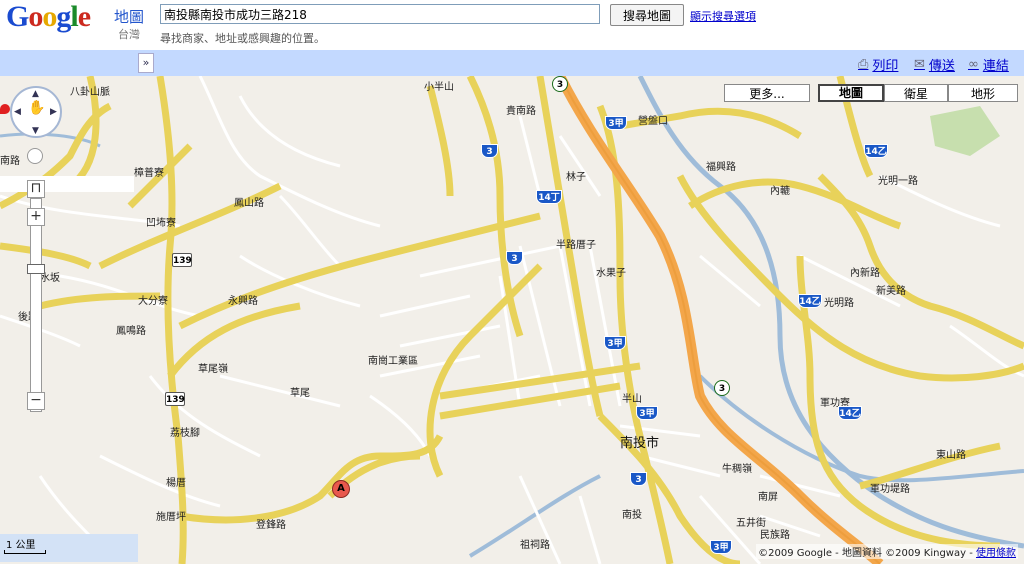  What do you see at coordinates (891, 291) in the screenshot?
I see `map-label: 新美路` at bounding box center [891, 291].